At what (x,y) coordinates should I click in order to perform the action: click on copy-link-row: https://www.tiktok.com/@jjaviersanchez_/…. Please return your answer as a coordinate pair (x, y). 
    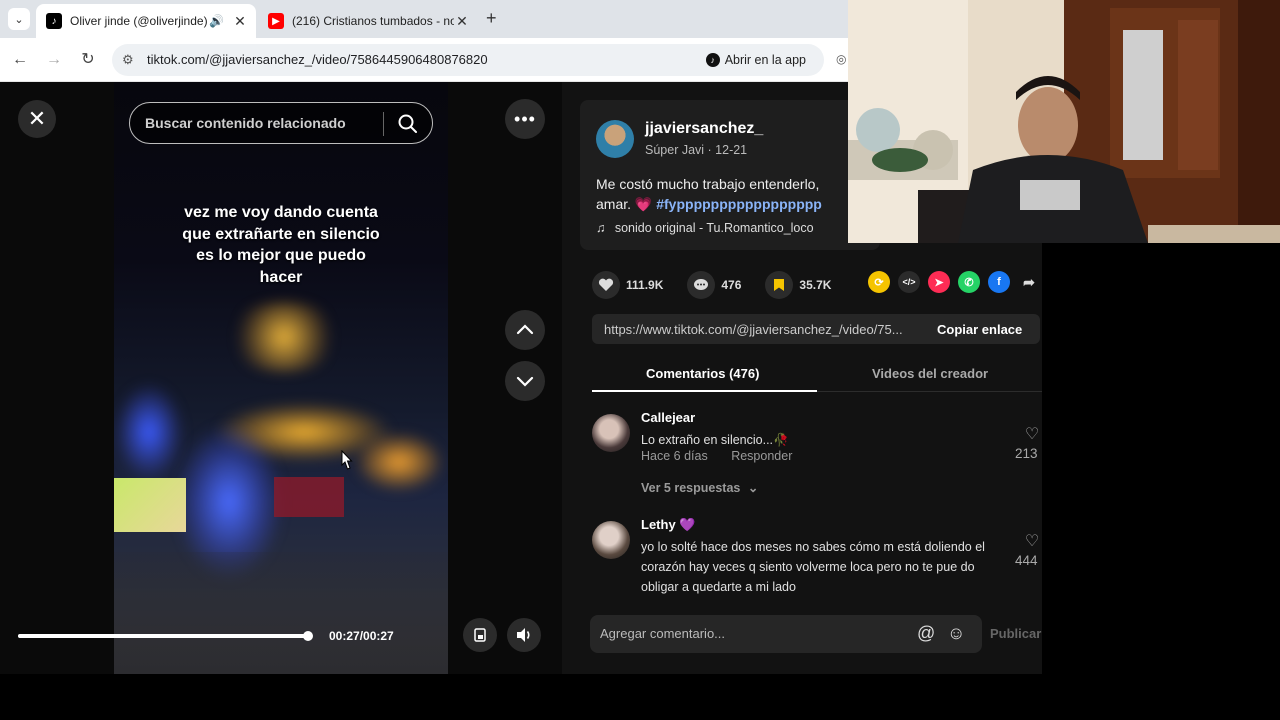
    Looking at the image, I should click on (816, 329).